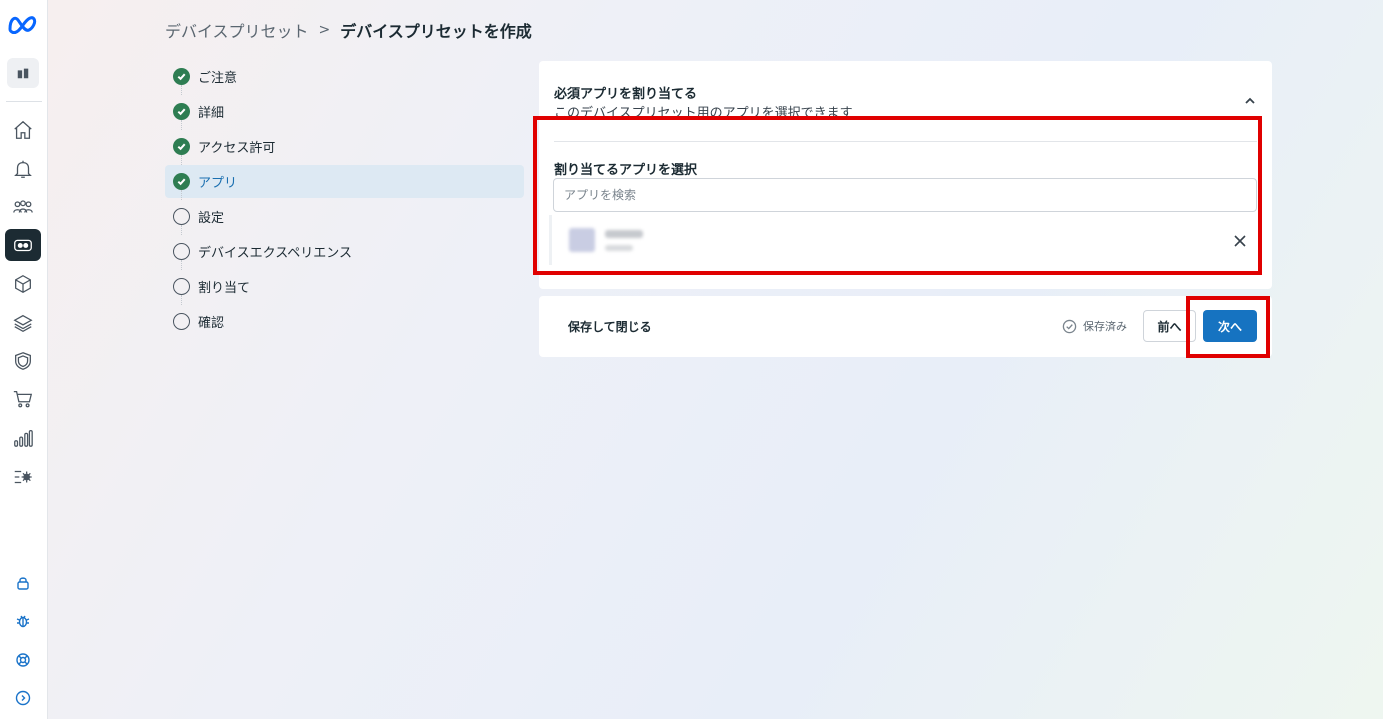 Image resolution: width=1383 pixels, height=719 pixels. I want to click on bug-icon, so click(23, 621).